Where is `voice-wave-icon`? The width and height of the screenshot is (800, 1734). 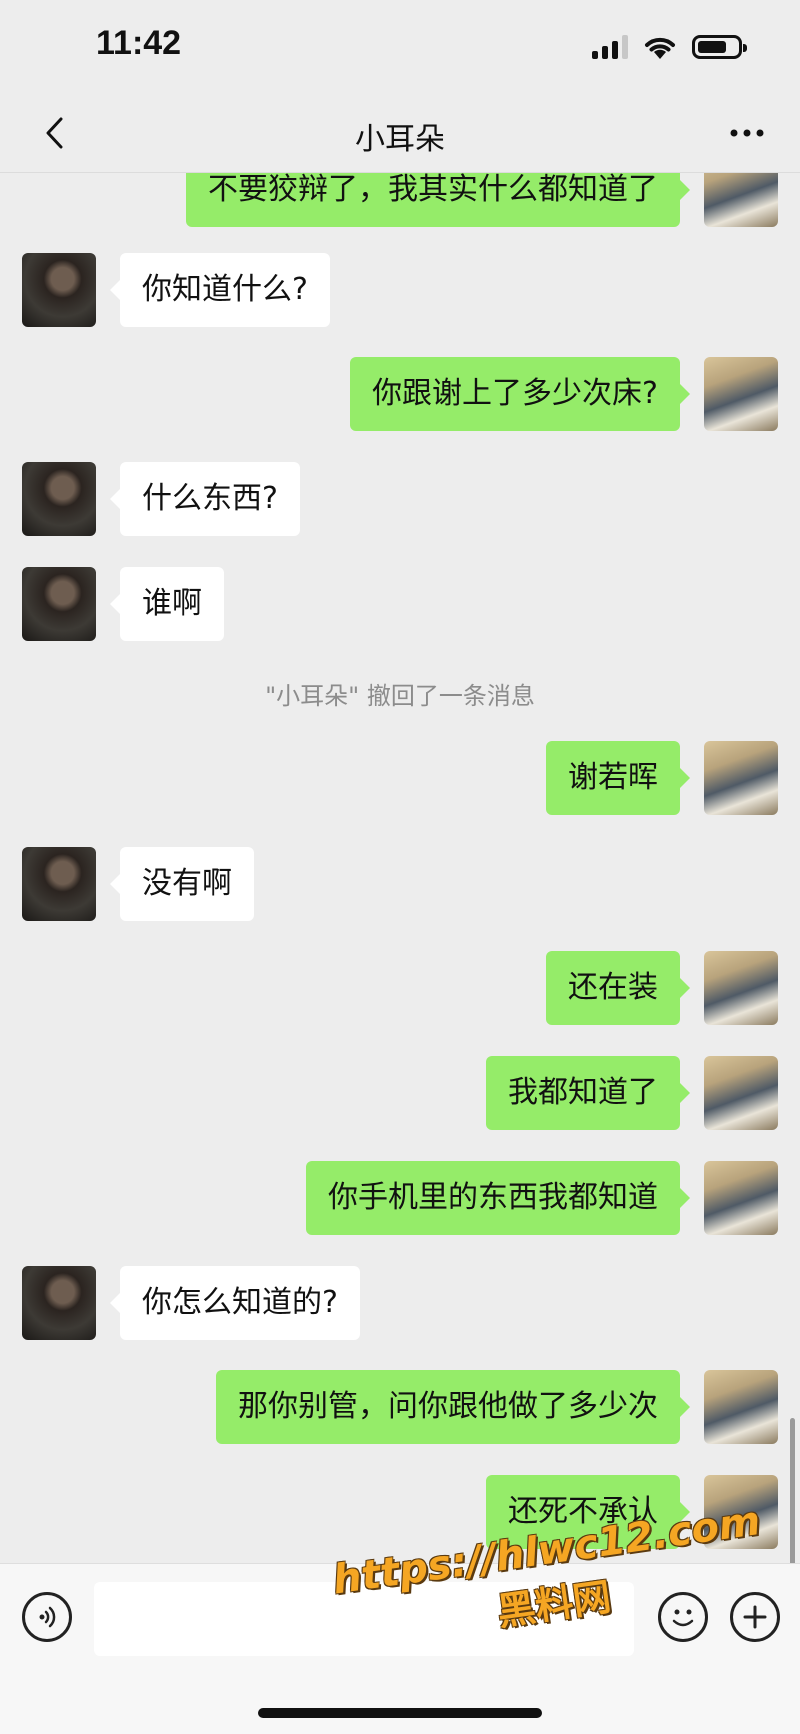
voice-wave-icon is located at coordinates (47, 1617).